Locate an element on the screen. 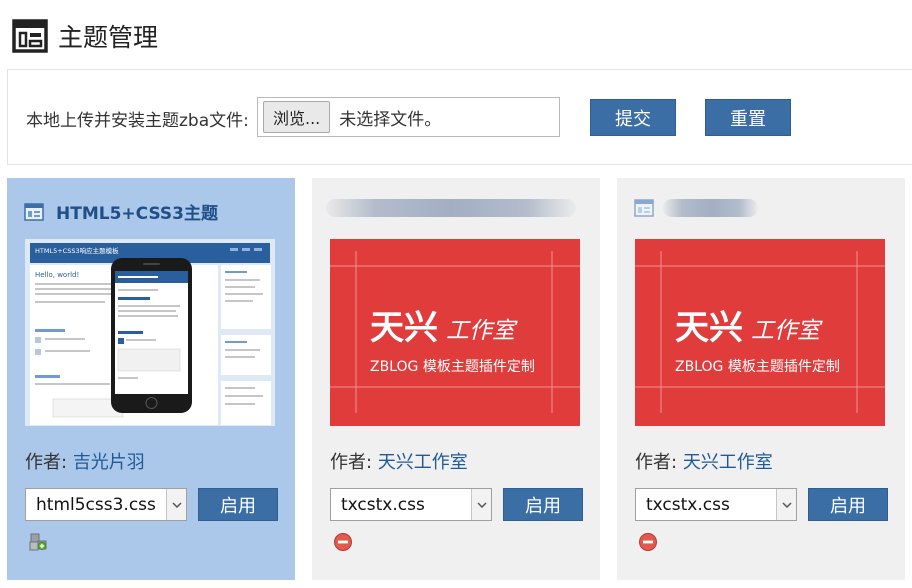 Image resolution: width=912 pixels, height=588 pixels. theme-author: 作者: 吉光片羽 is located at coordinates (85, 461).